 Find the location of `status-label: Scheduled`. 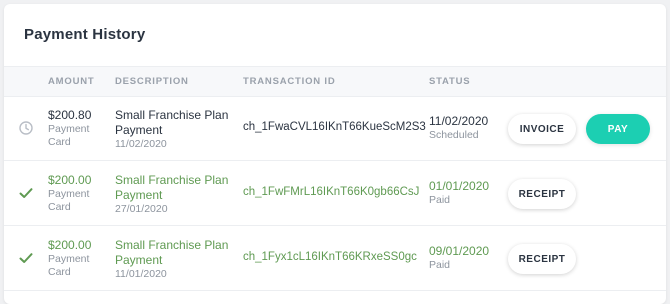

status-label: Scheduled is located at coordinates (454, 135).